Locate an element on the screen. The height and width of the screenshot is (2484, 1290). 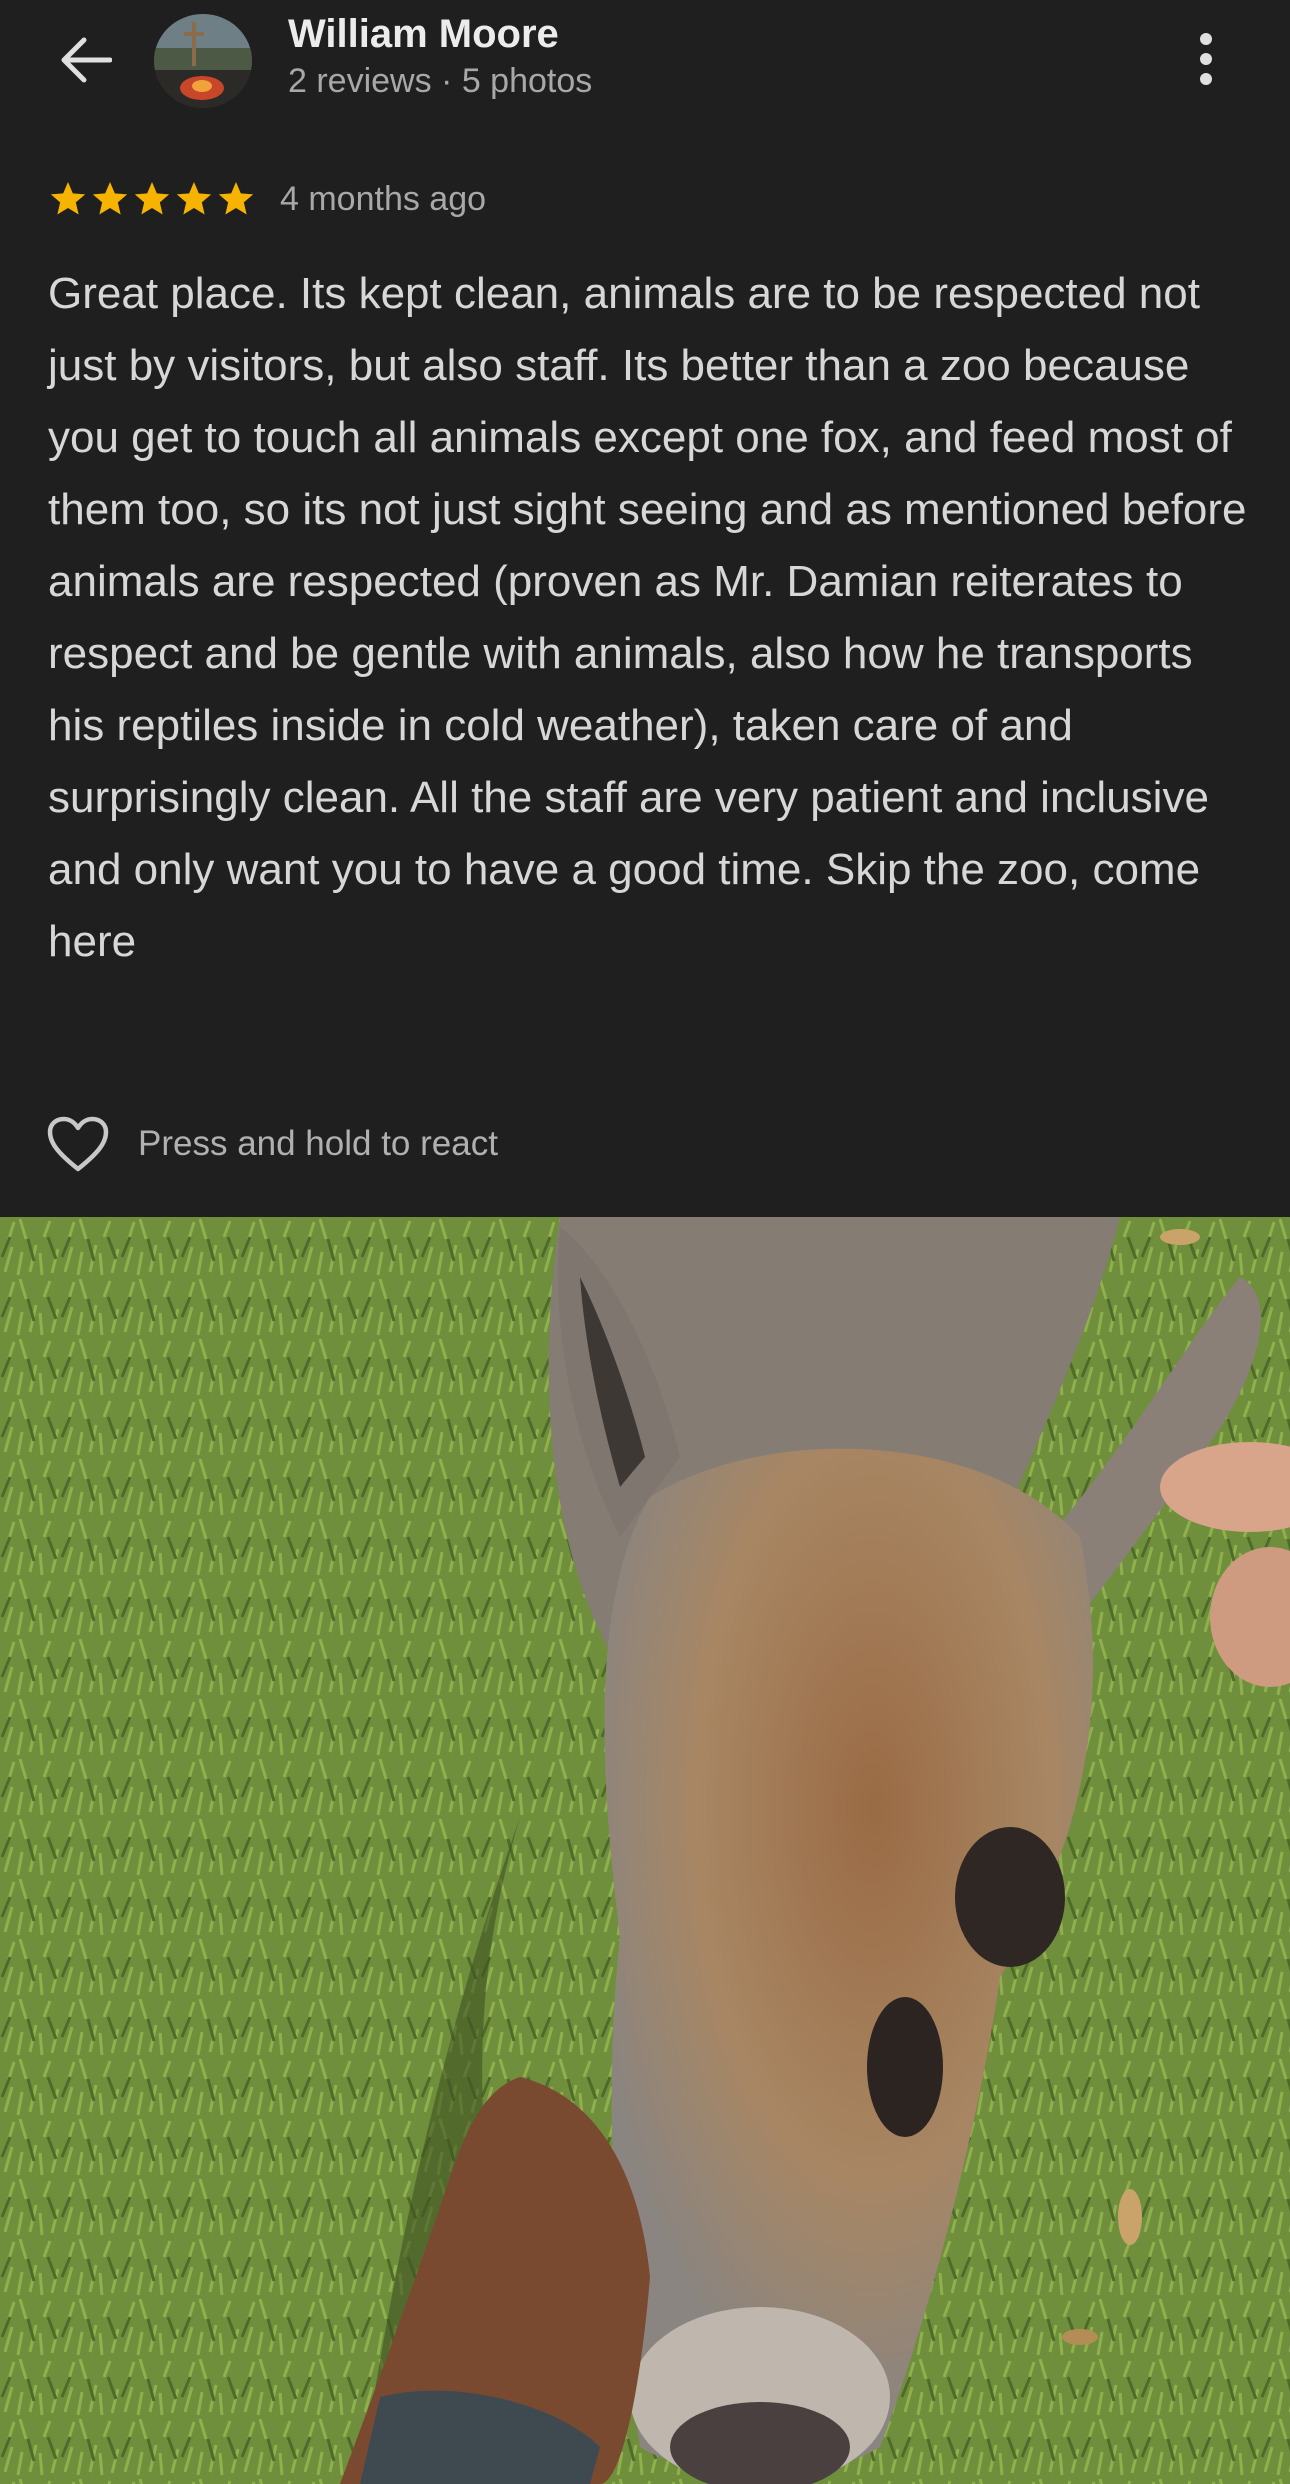
heart-outline-icon is located at coordinates (78, 1144).